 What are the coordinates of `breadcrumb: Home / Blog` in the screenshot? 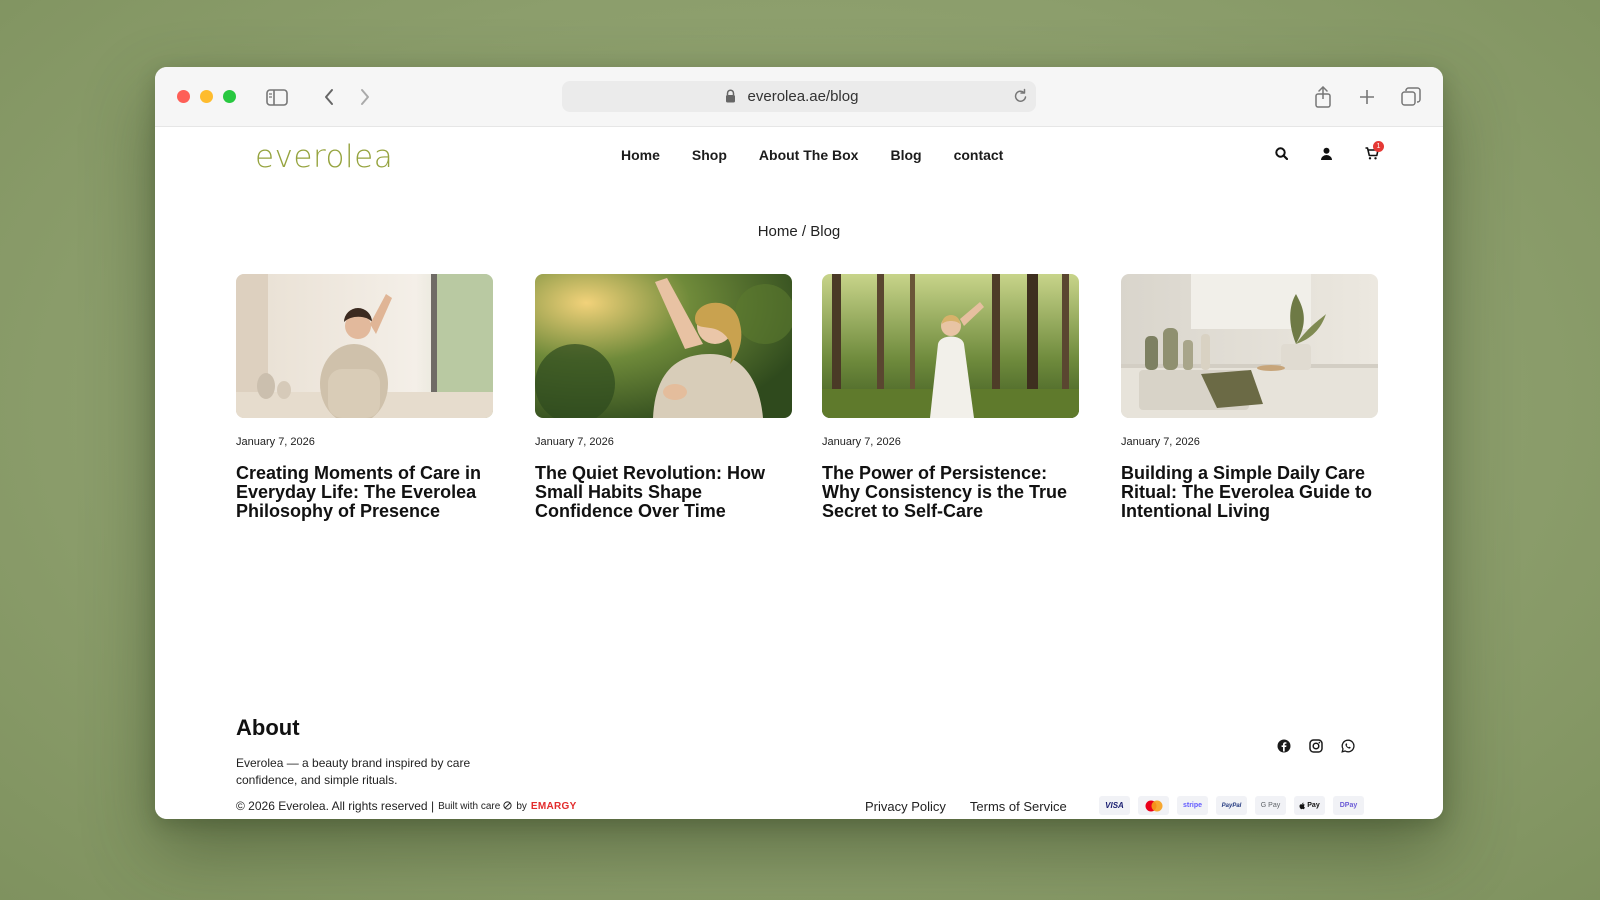 It's located at (799, 231).